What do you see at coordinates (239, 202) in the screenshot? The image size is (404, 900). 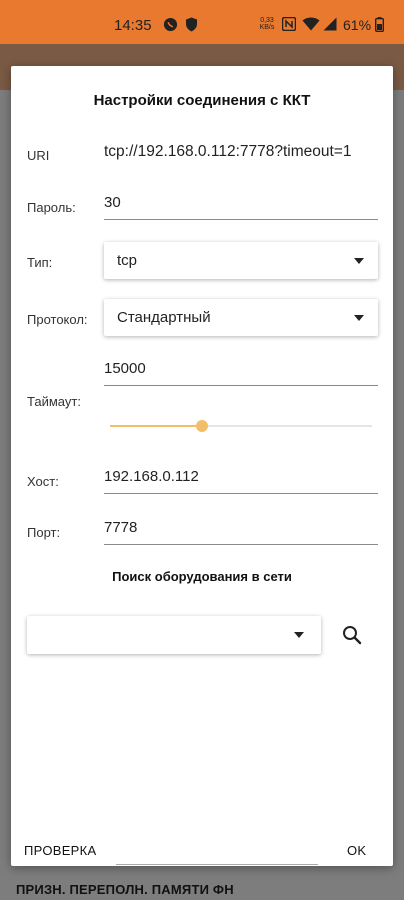 I see `password-field: 30` at bounding box center [239, 202].